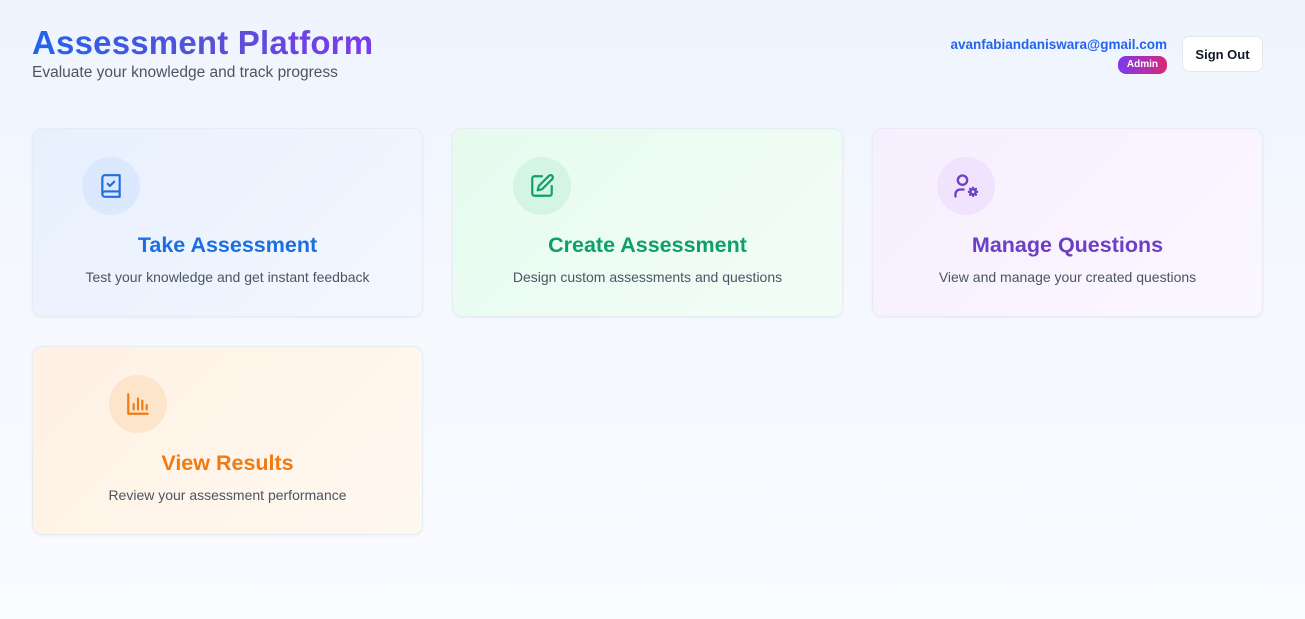  I want to click on user-info: avanfabiandaniswara@gmail.com Admin, so click(1059, 55).